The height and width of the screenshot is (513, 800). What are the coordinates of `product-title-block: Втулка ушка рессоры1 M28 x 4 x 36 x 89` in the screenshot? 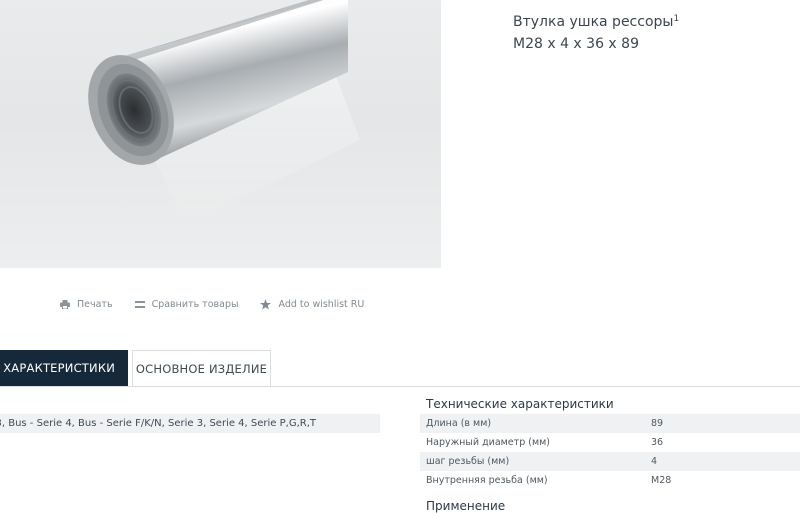 It's located at (596, 33).